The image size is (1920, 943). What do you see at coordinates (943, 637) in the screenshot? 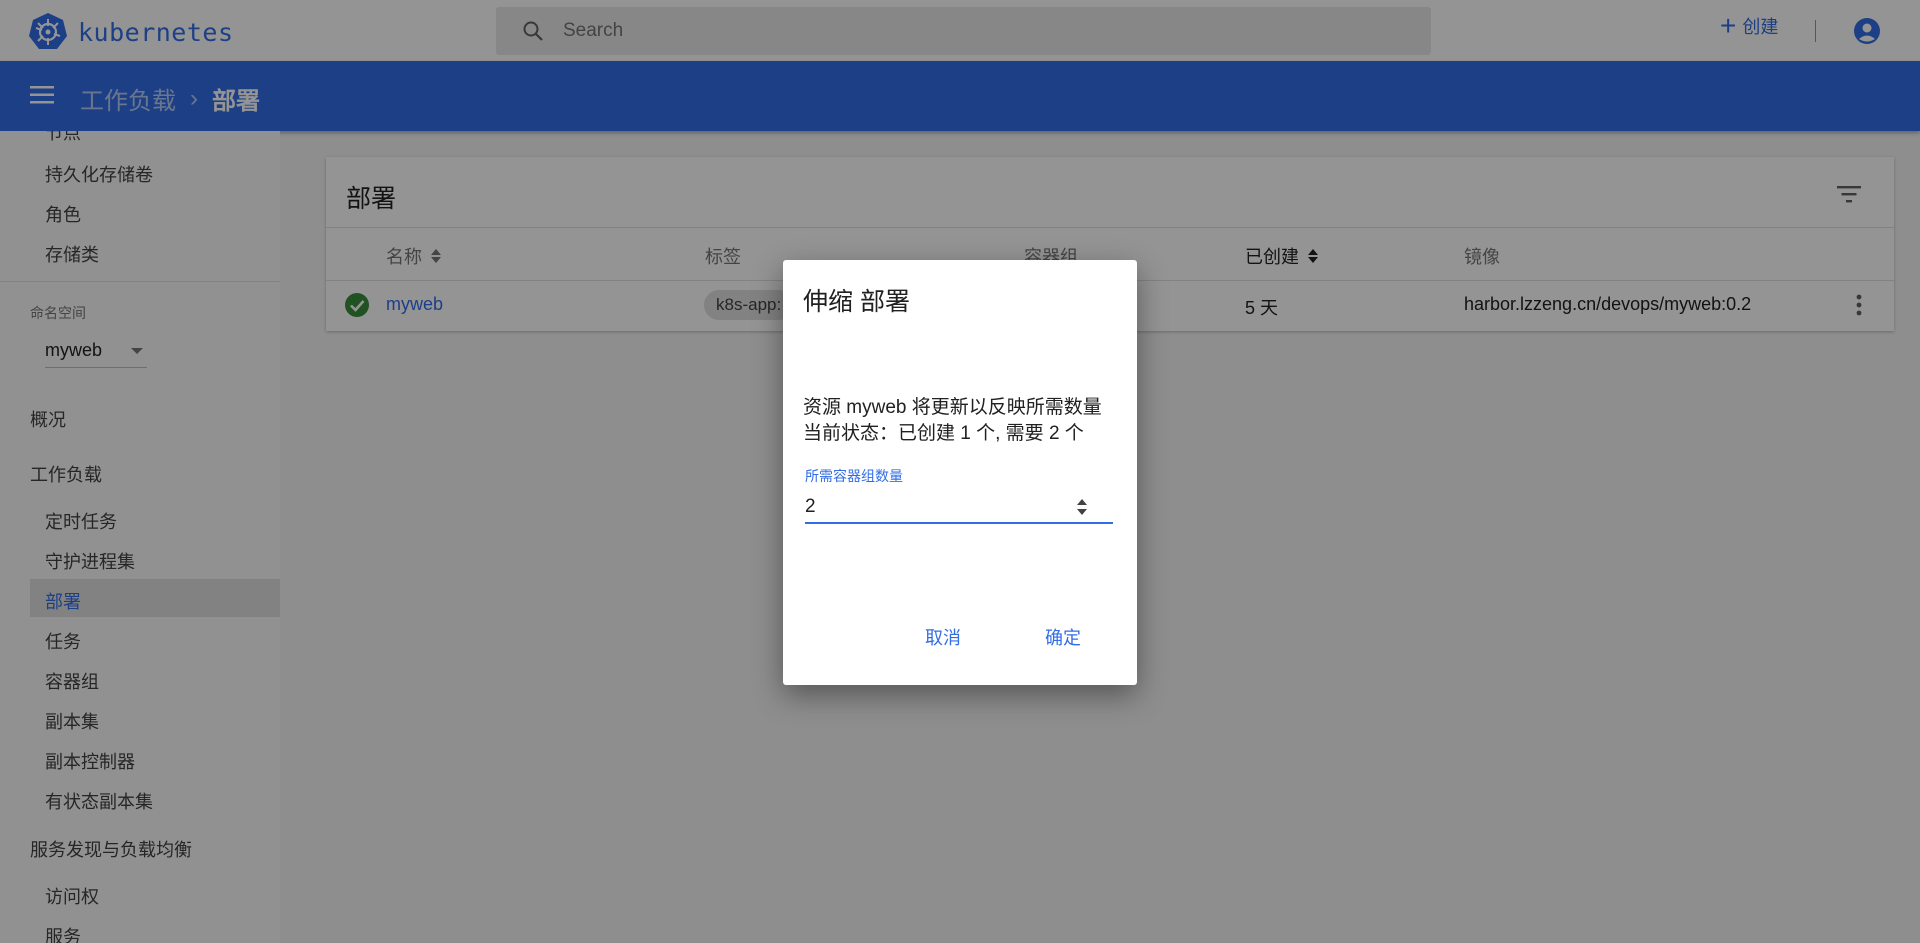
I see `cancel-button: 取消` at bounding box center [943, 637].